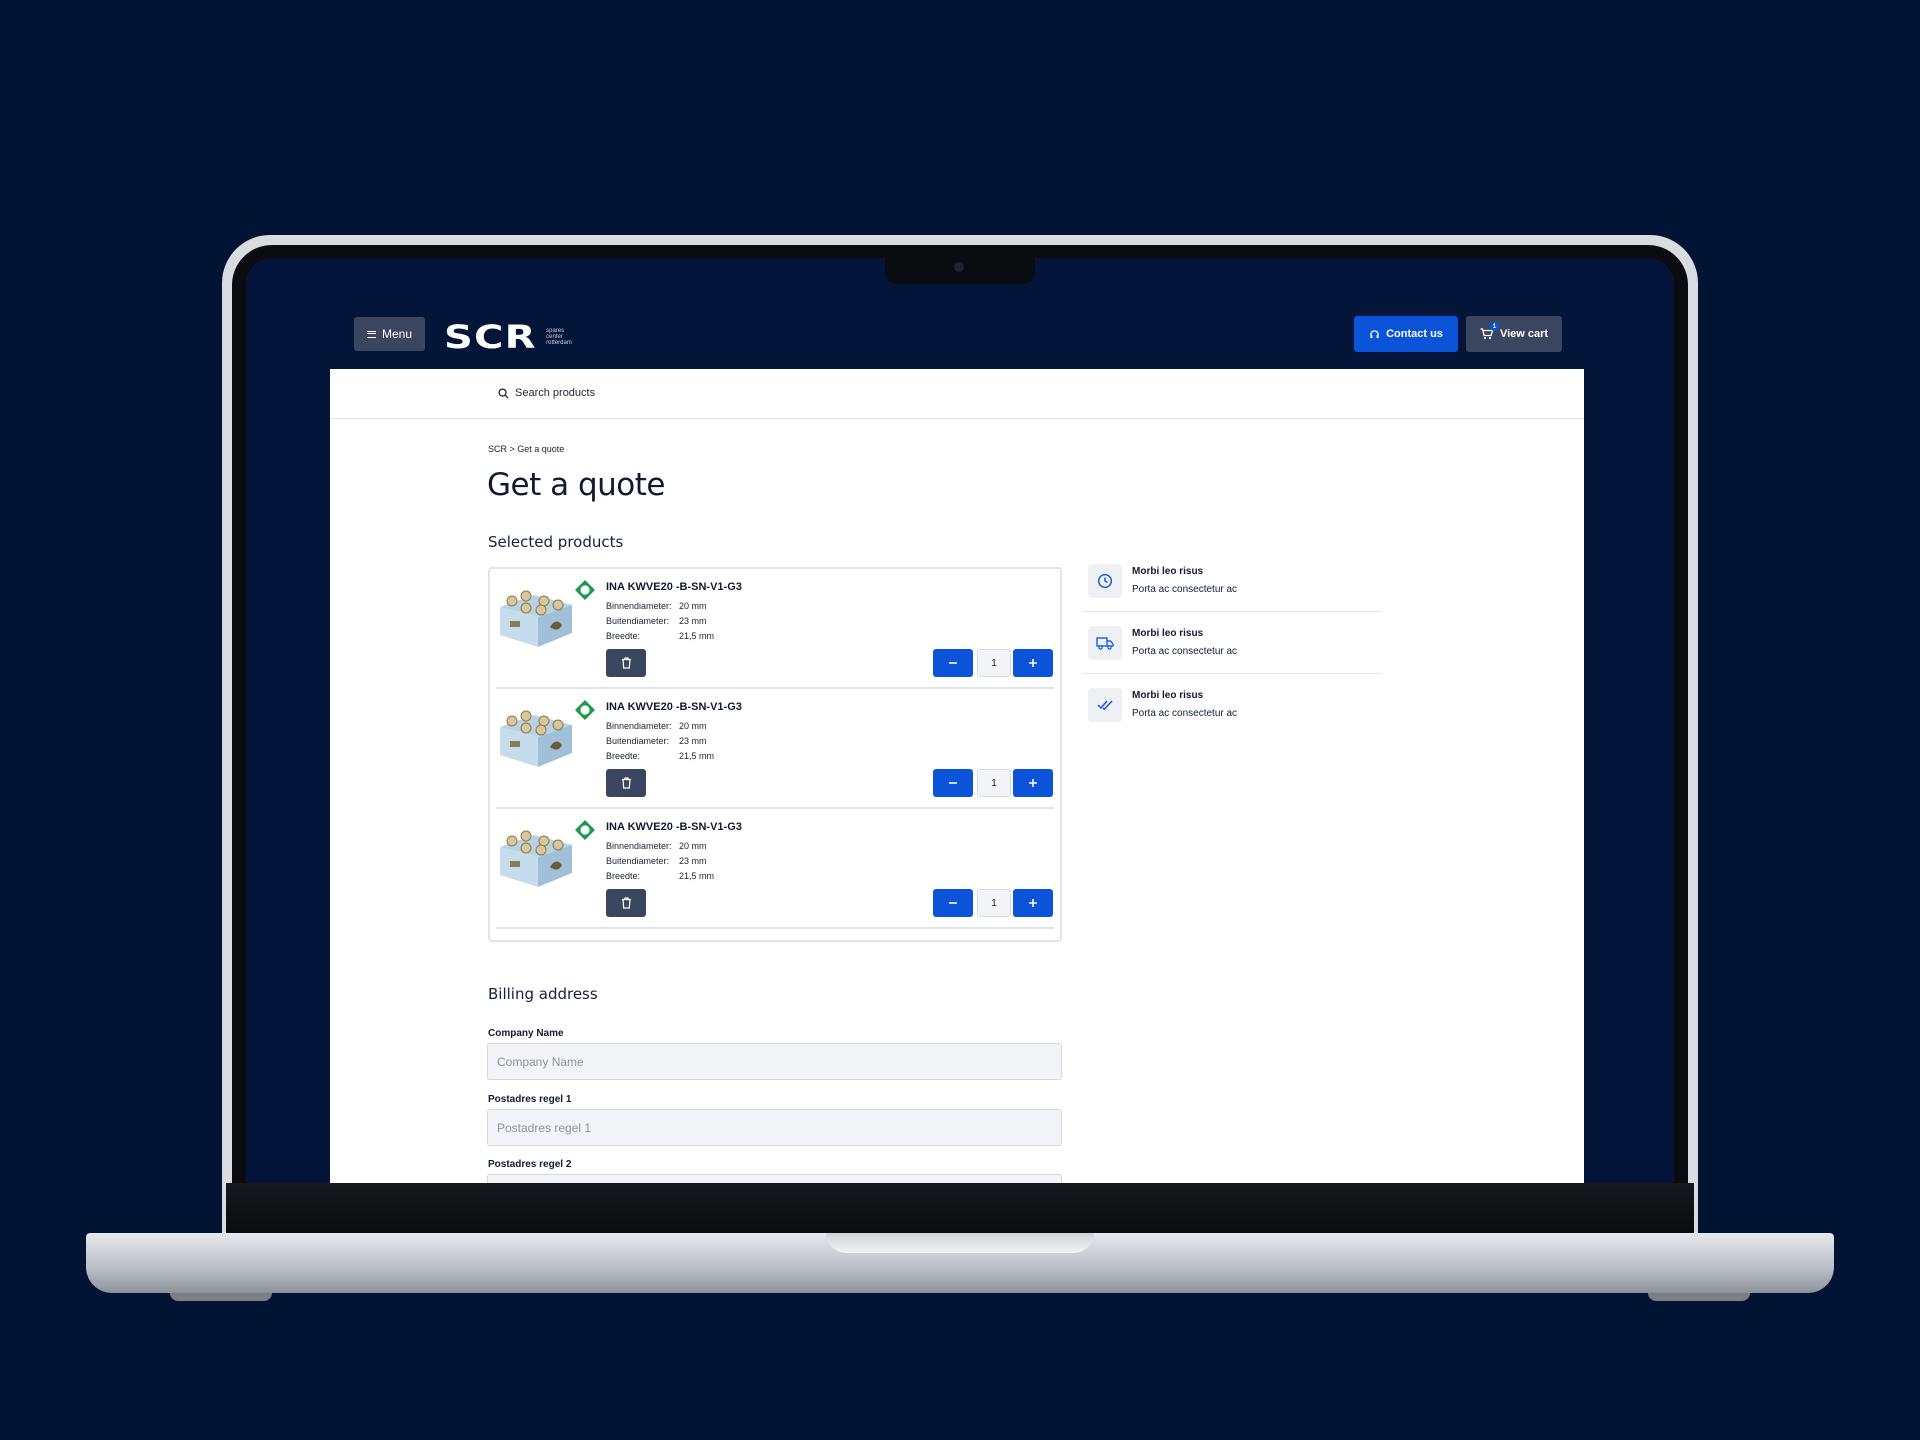 This screenshot has width=1920, height=1440. I want to click on view-cart-label: View cart, so click(1524, 334).